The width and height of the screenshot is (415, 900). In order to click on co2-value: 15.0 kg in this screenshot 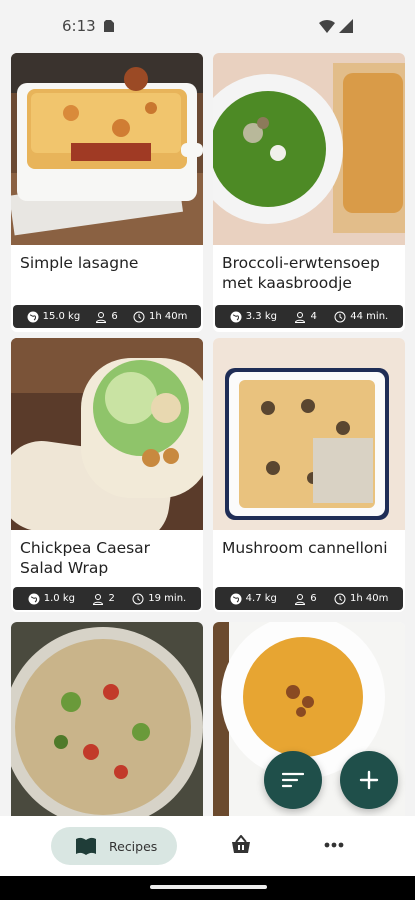, I will do `click(61, 316)`.